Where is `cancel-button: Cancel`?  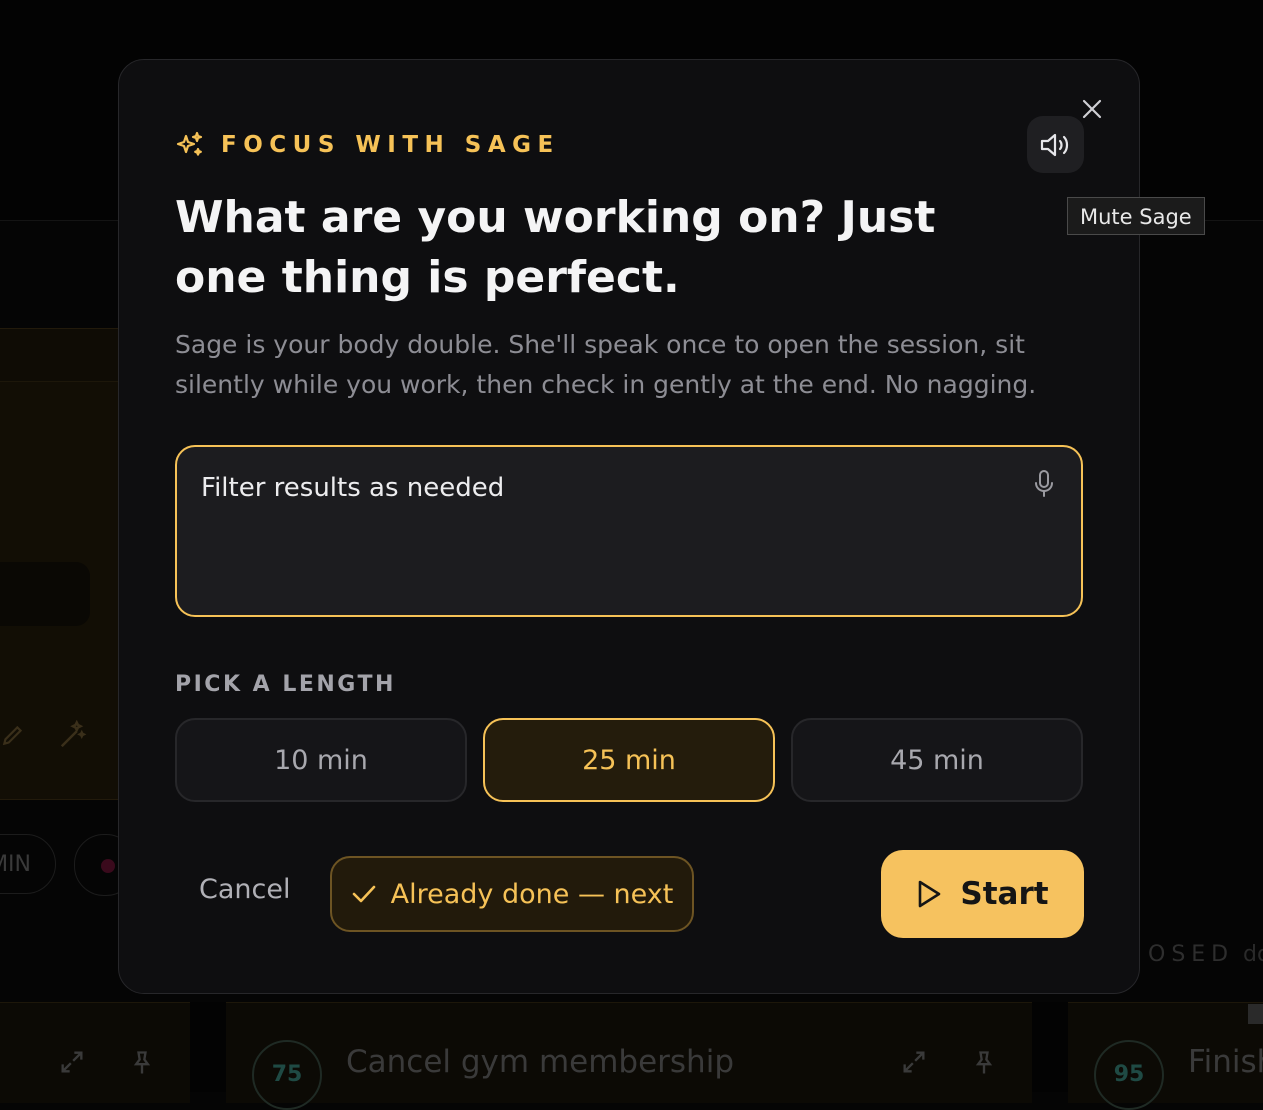 cancel-button: Cancel is located at coordinates (244, 889).